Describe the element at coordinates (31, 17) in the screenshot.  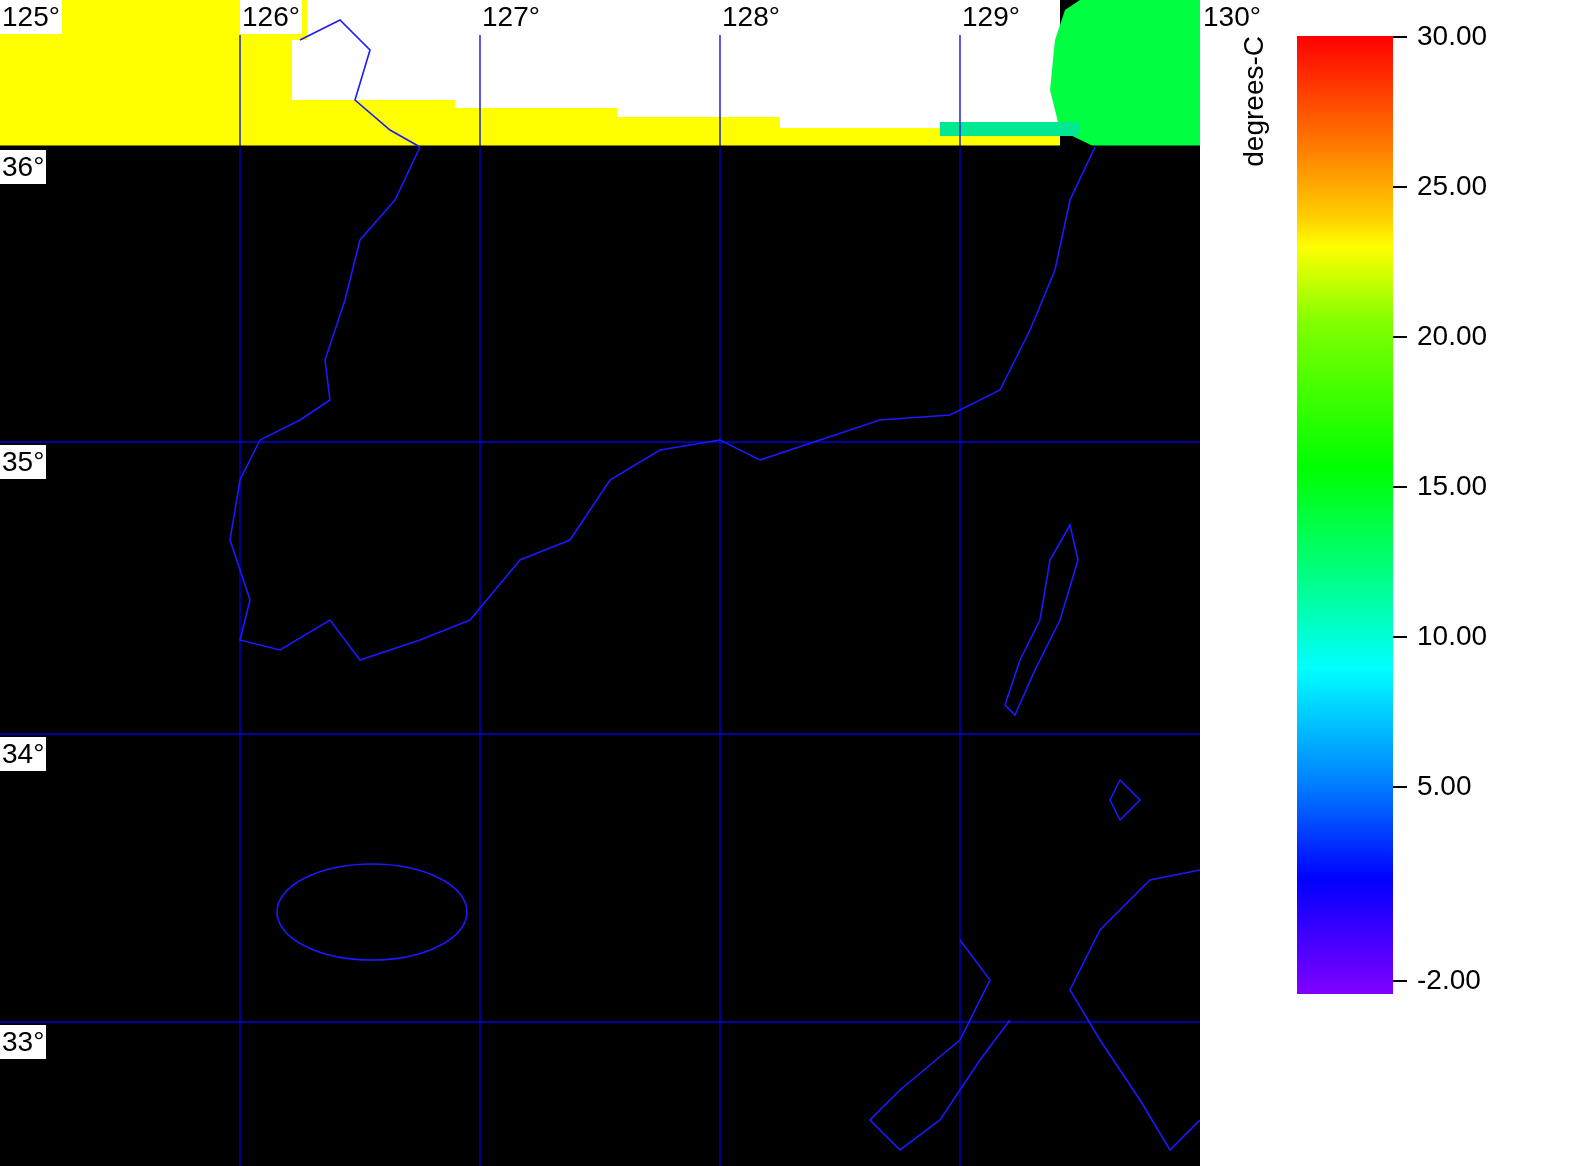
I see `longitude-label: 125°` at that location.